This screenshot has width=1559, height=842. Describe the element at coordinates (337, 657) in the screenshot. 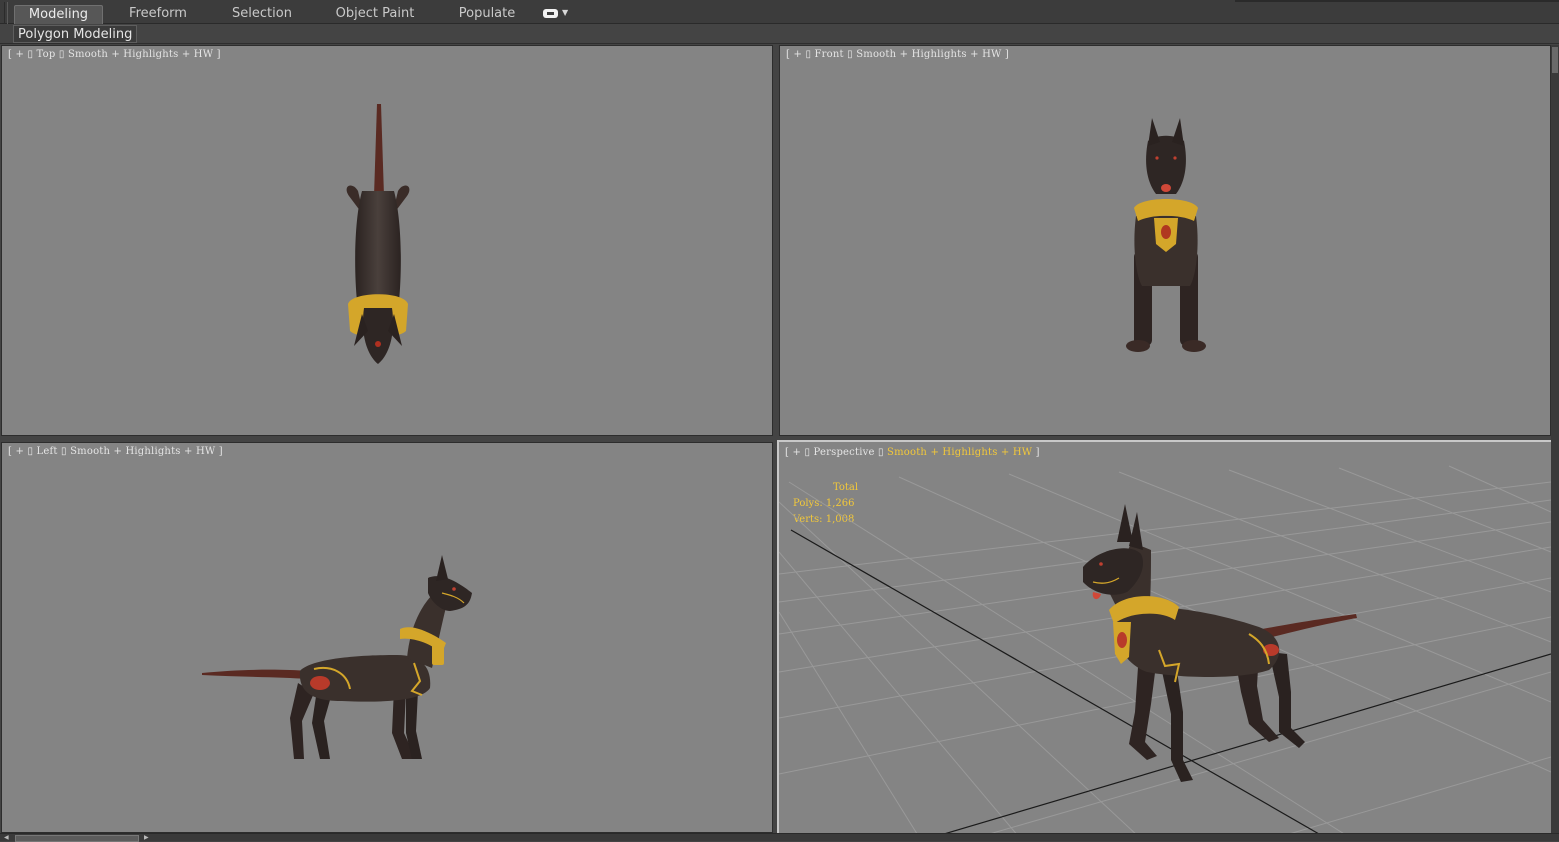

I see `dog-model-left-view` at that location.